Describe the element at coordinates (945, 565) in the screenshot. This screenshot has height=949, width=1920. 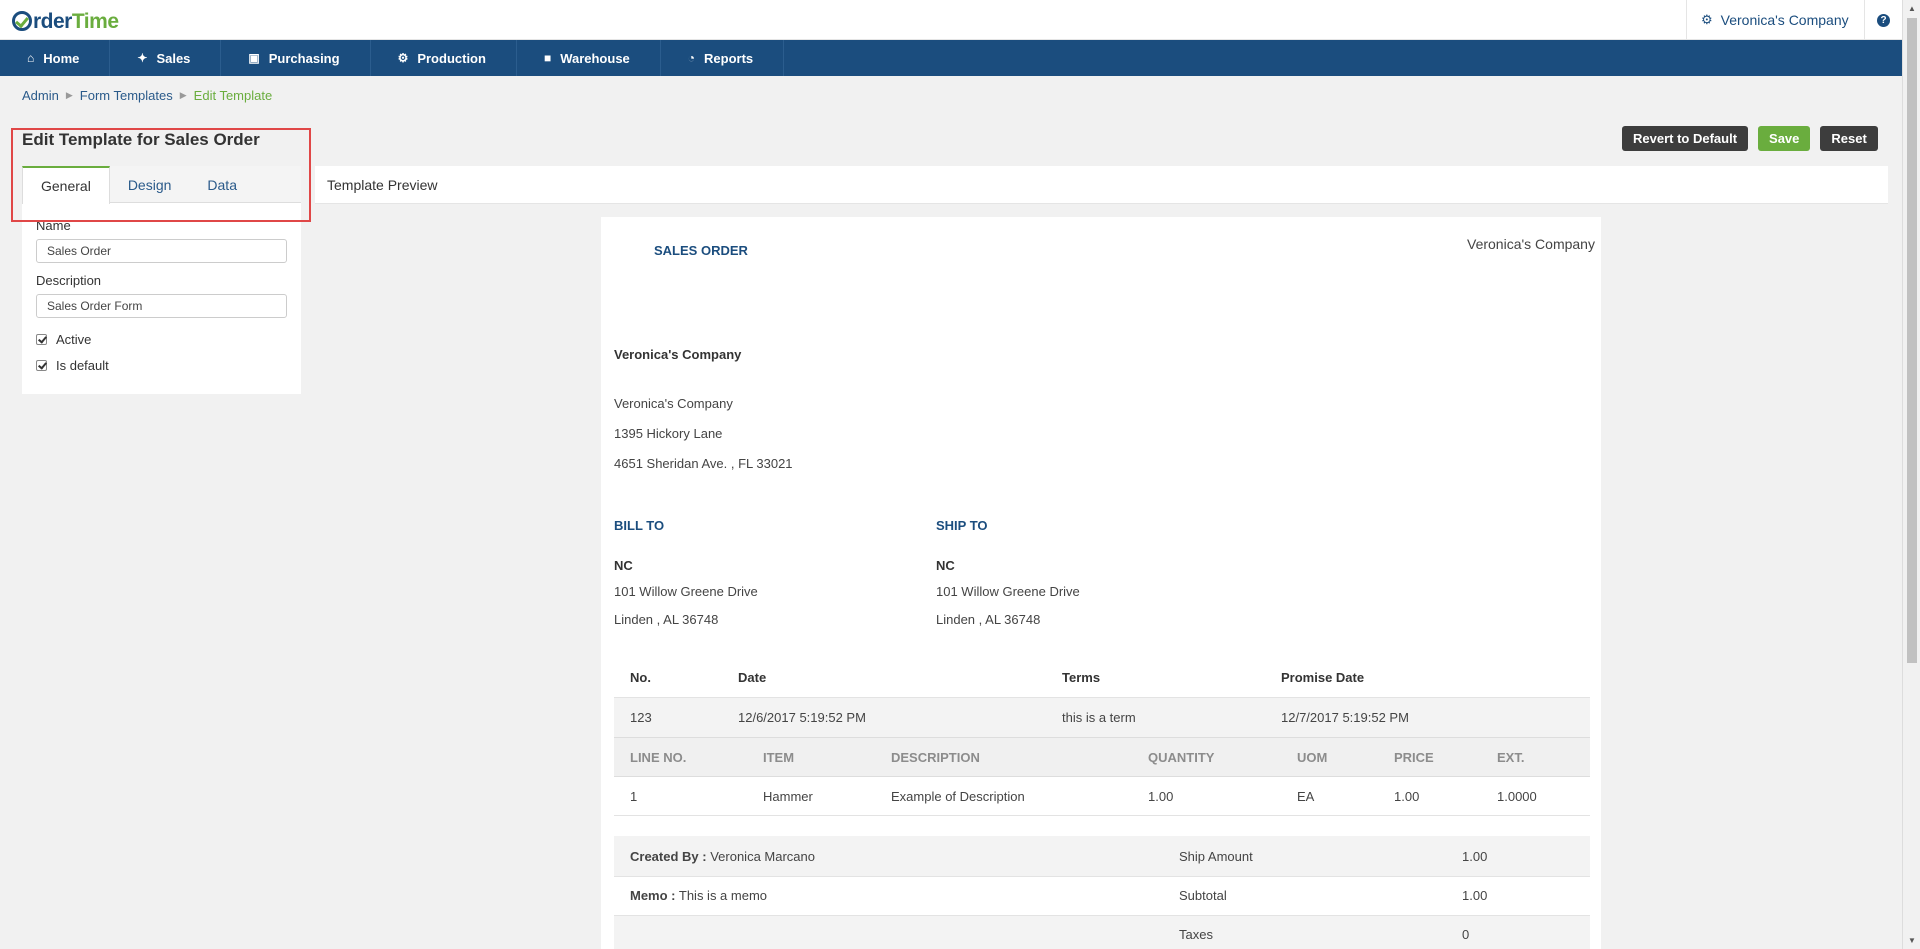
I see `ship-to-name: NC` at that location.